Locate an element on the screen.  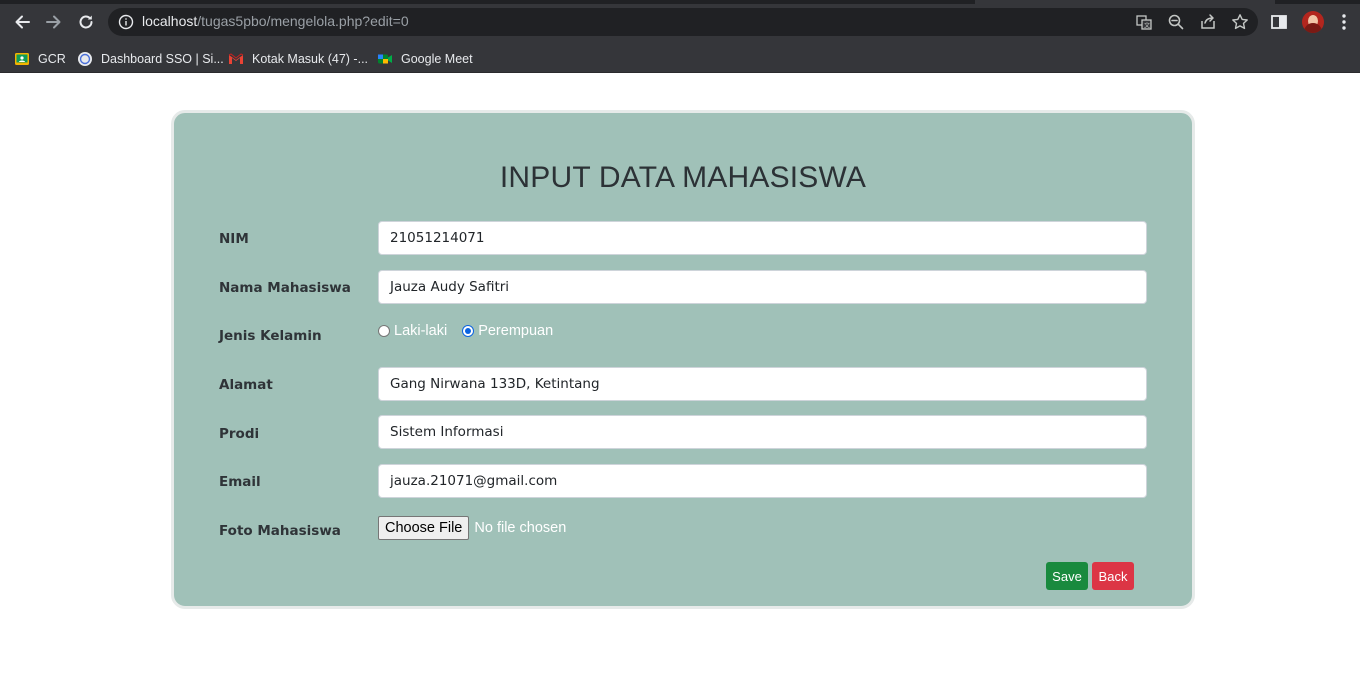
choose-file-button: Choose File is located at coordinates (424, 528).